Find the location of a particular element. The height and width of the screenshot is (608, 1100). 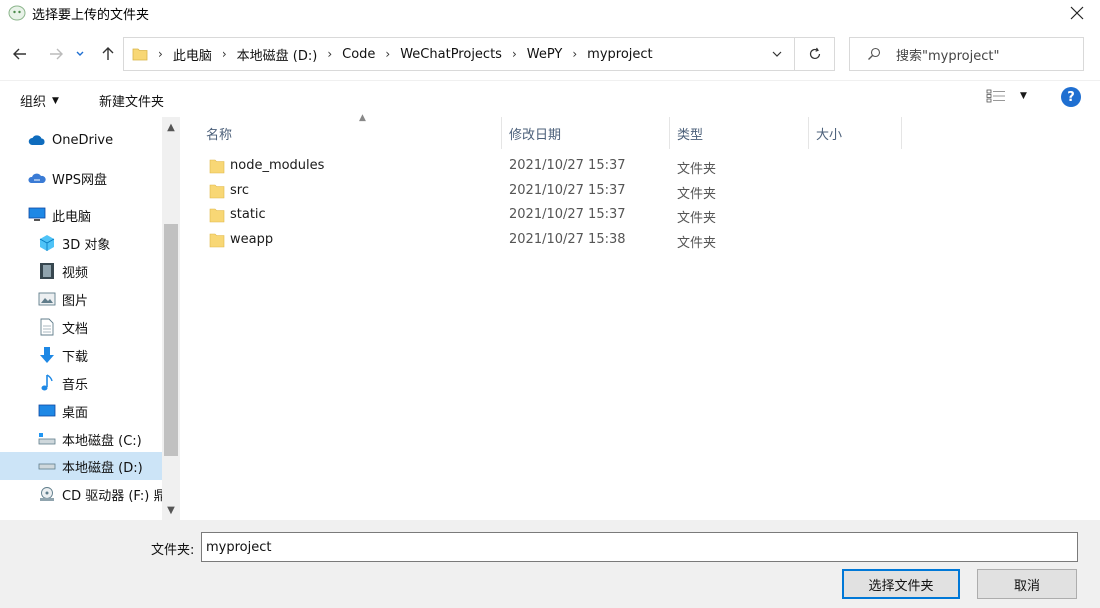

scroll-up-button: ▲ is located at coordinates (171, 127).